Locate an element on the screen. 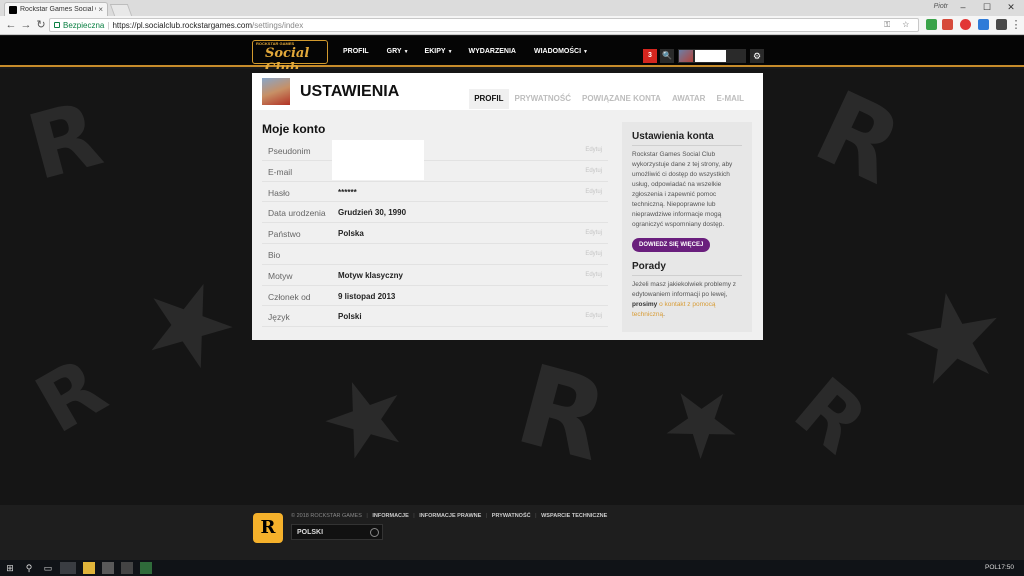  field-label: Data urodzenia is located at coordinates (297, 213).